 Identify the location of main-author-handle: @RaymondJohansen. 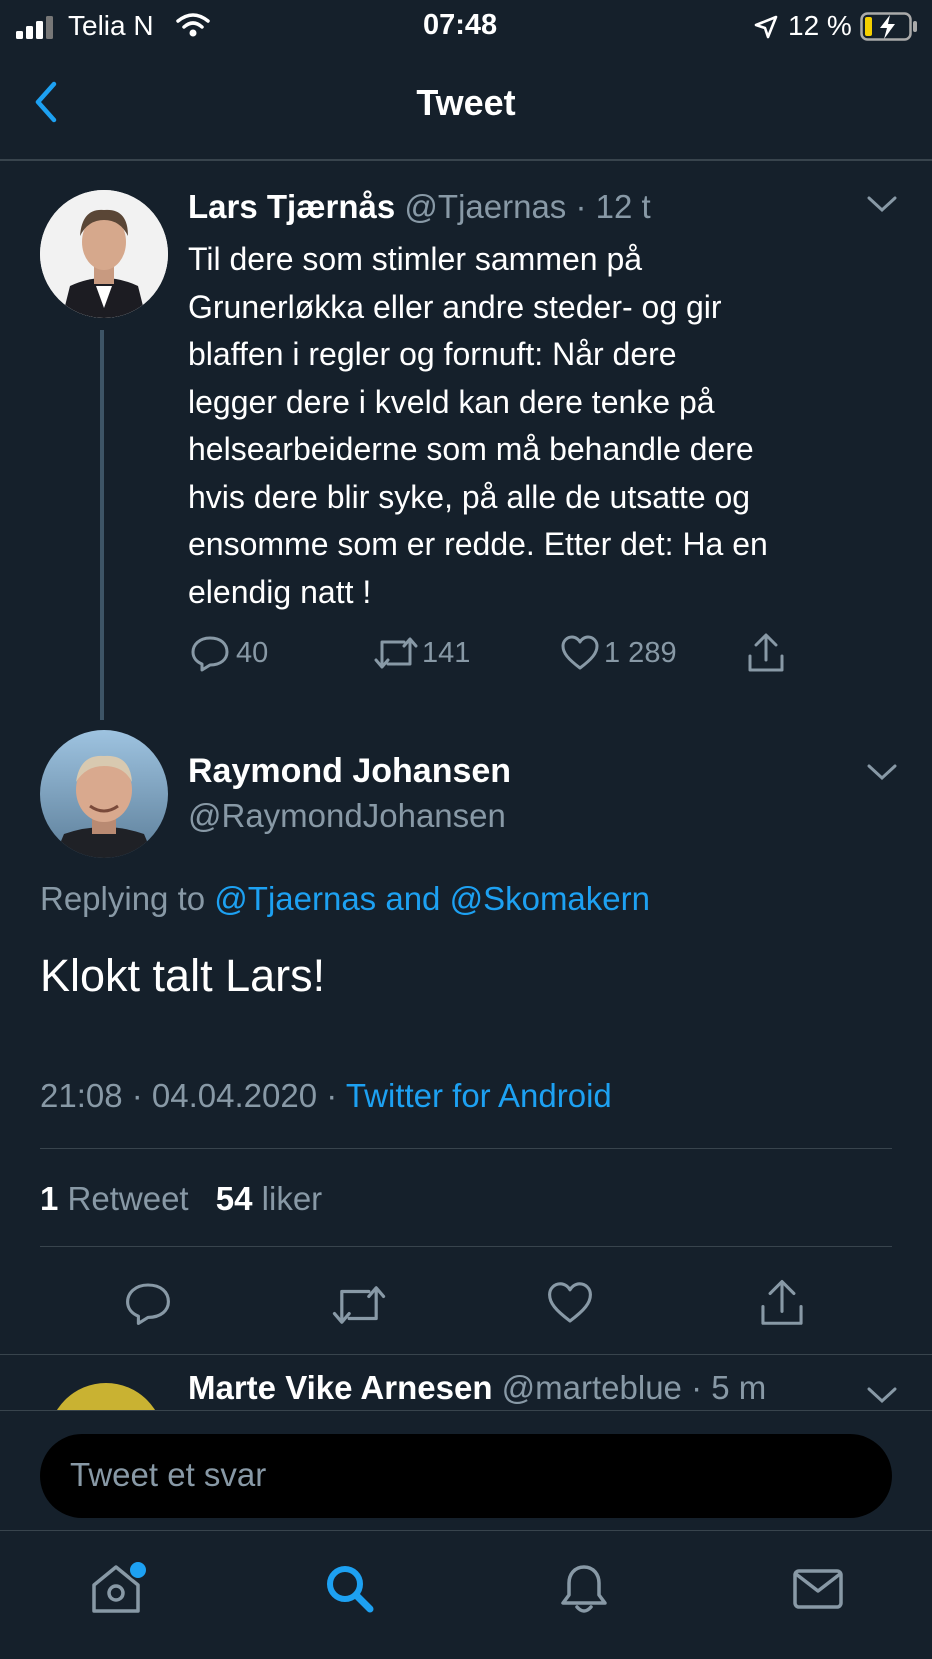
(347, 816).